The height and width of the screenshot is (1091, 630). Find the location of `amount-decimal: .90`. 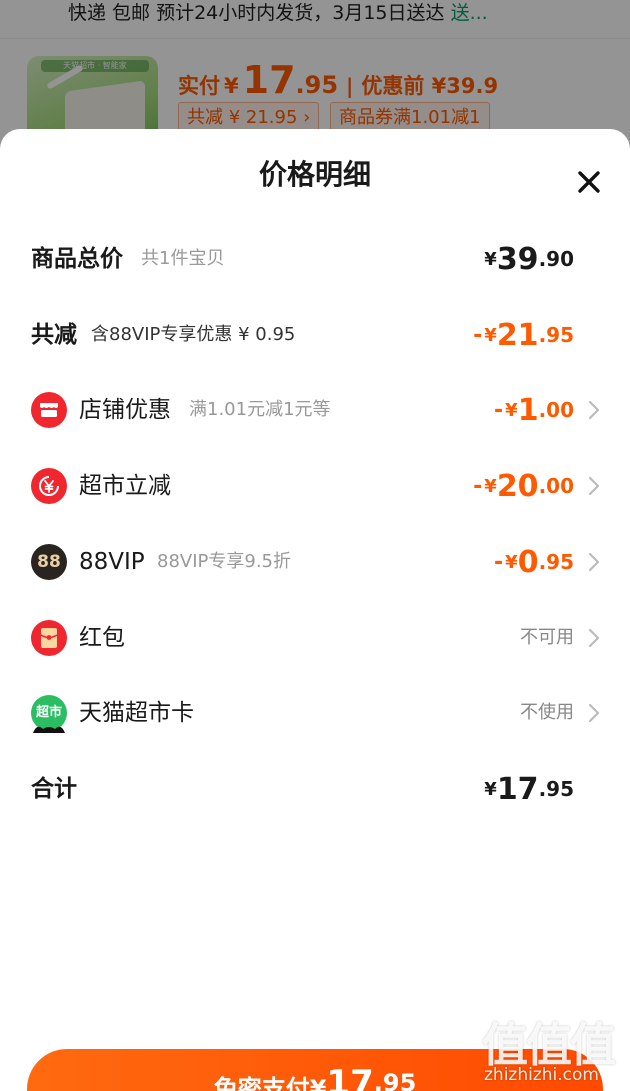

amount-decimal: .90 is located at coordinates (556, 259).